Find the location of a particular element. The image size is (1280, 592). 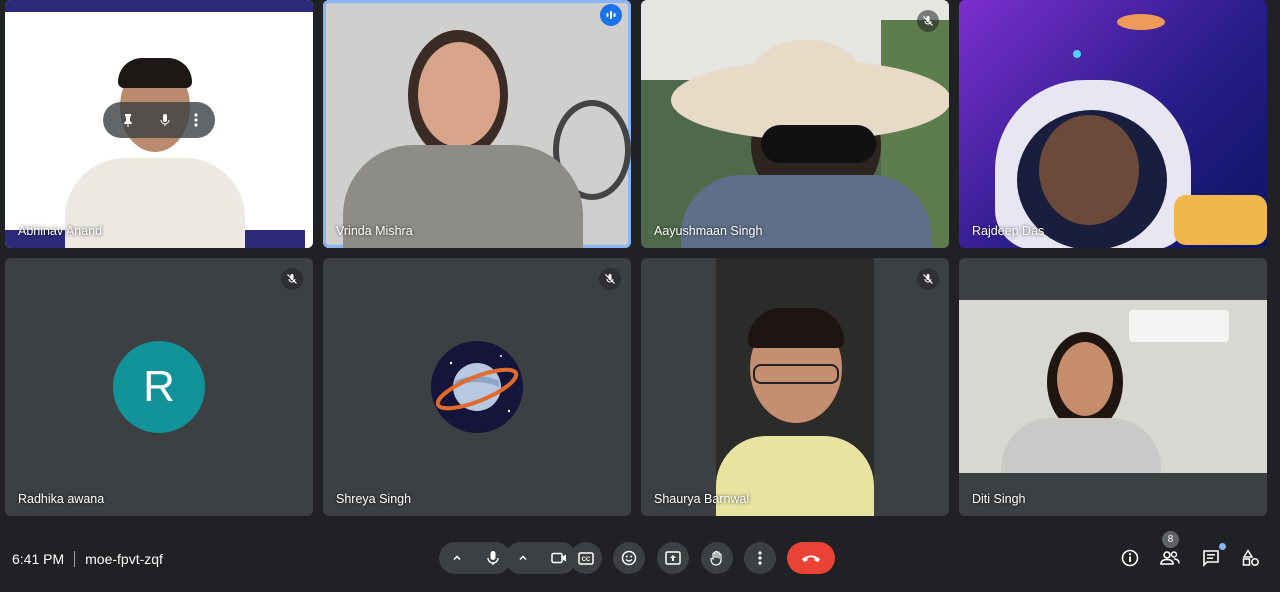

more-vert-icon is located at coordinates (760, 558).